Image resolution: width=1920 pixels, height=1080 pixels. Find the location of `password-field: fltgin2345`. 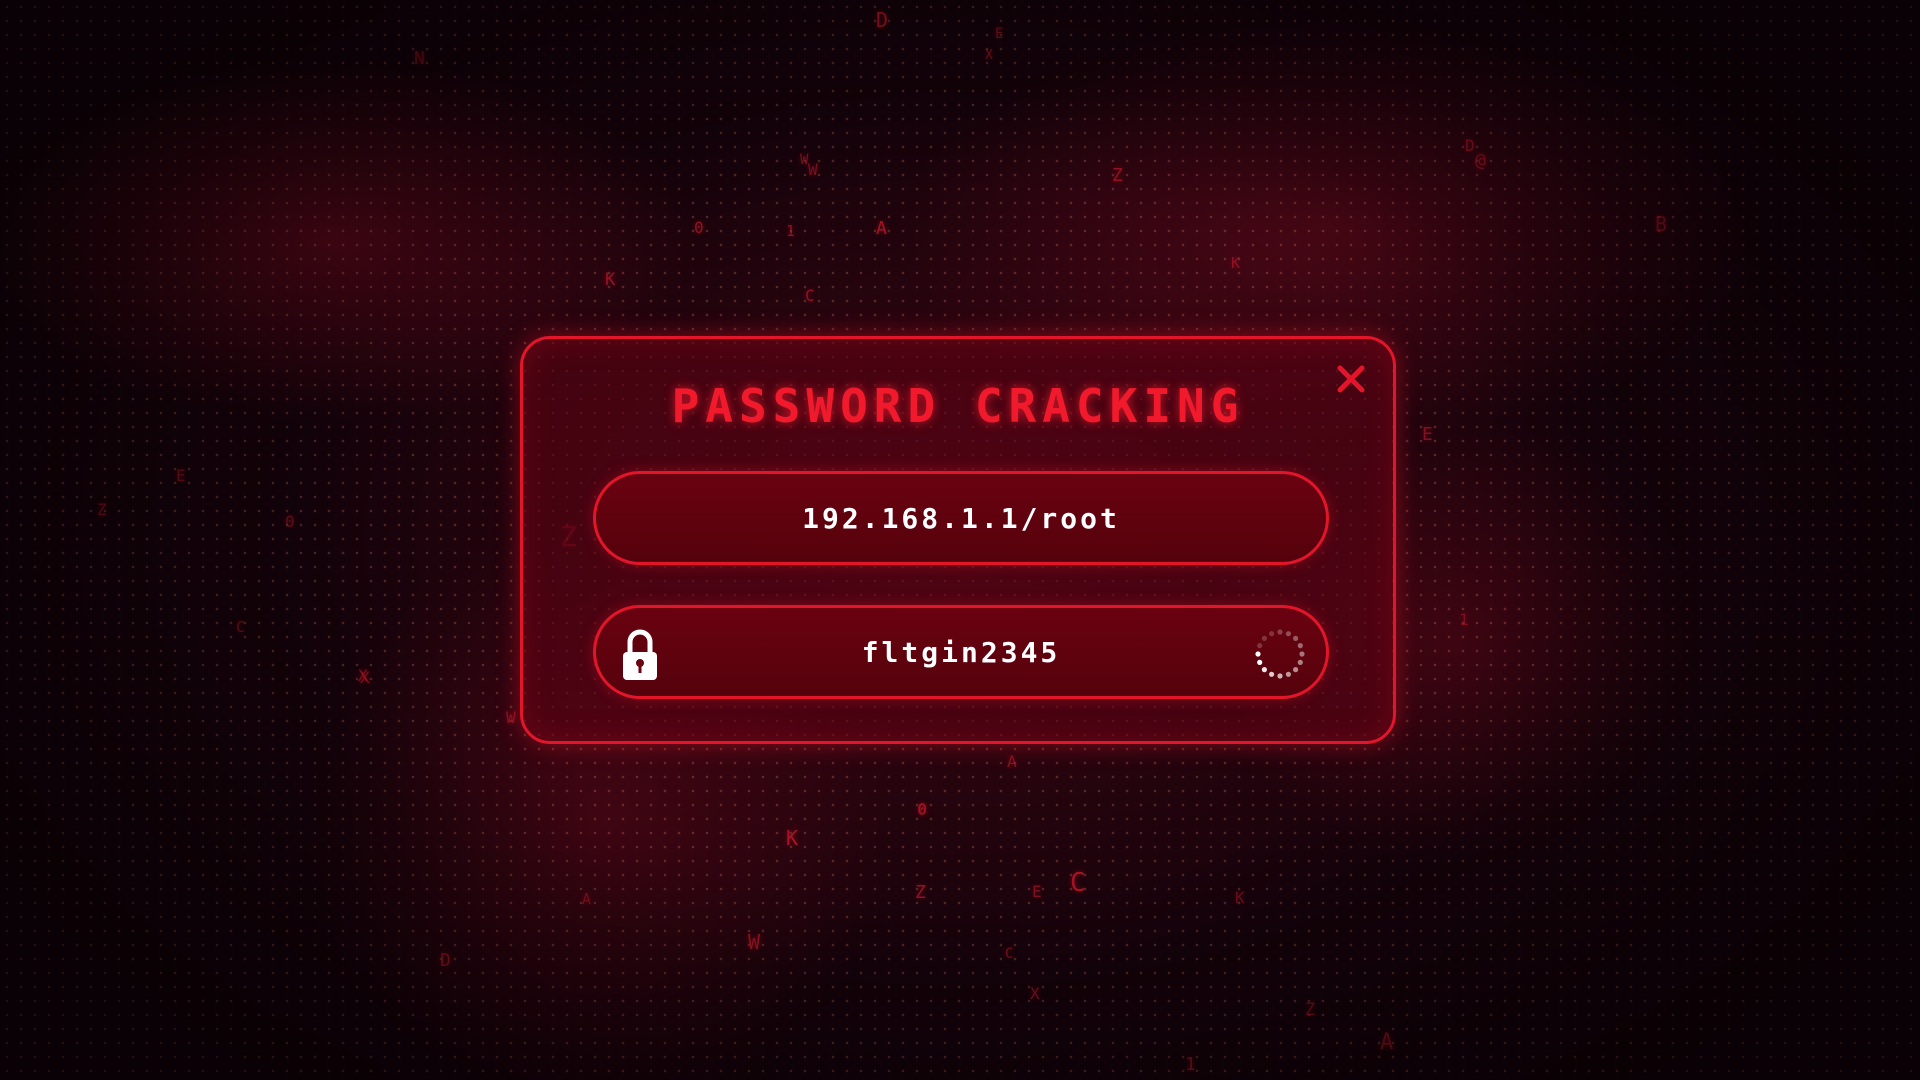

password-field: fltgin2345 is located at coordinates (961, 652).